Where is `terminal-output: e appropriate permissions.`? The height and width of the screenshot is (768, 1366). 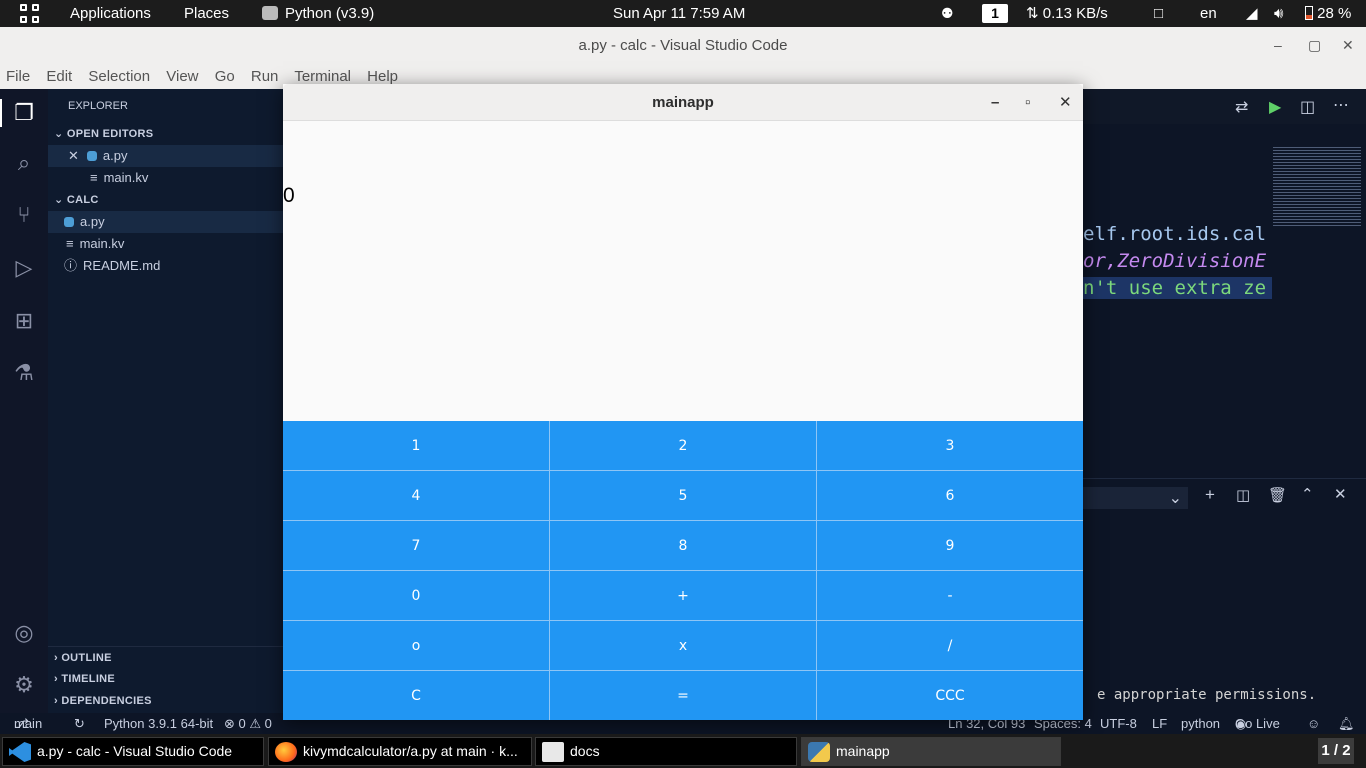 terminal-output: e appropriate permissions. is located at coordinates (1206, 695).